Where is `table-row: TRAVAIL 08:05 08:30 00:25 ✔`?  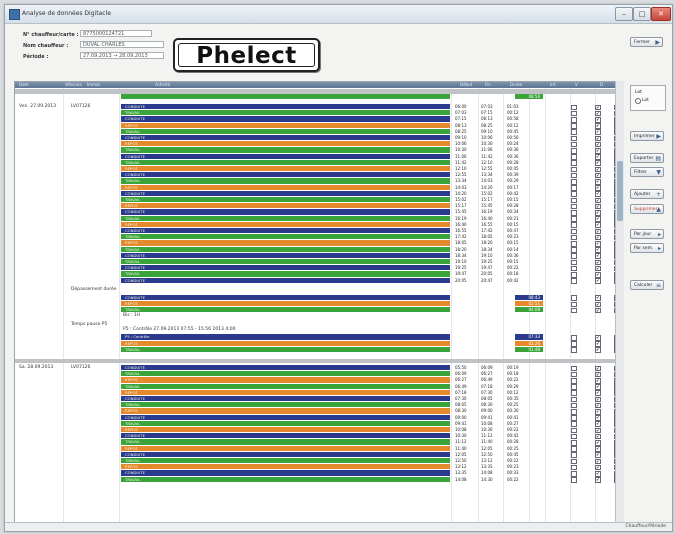 table-row: TRAVAIL 08:05 08:30 00:25 ✔ is located at coordinates (319, 405).